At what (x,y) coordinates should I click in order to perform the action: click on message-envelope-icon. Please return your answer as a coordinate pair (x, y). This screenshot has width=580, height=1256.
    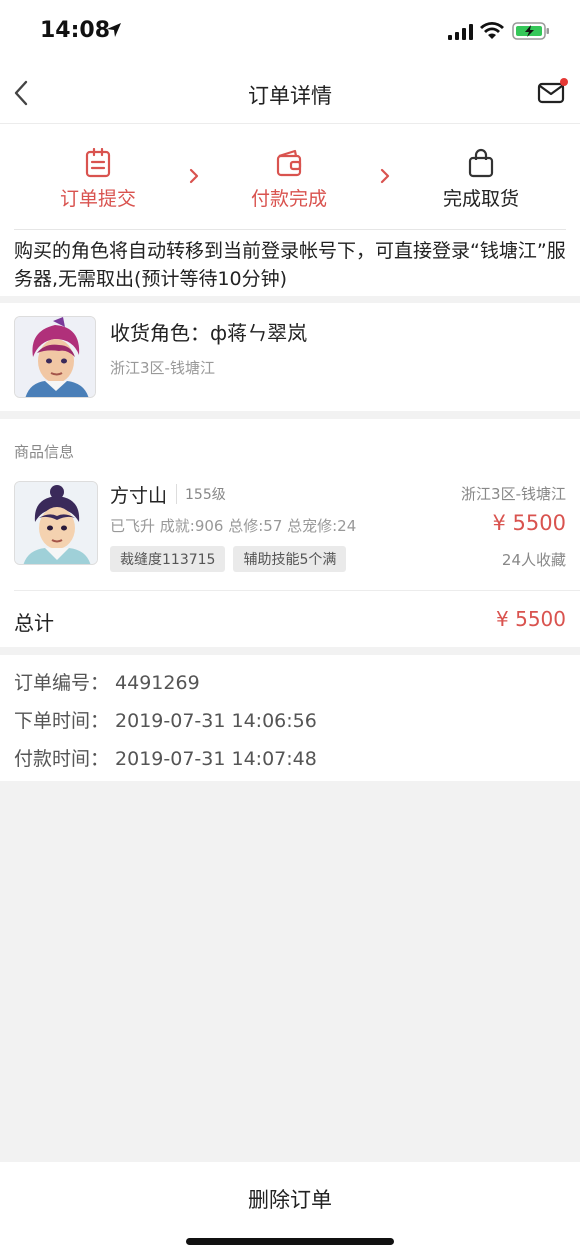
    Looking at the image, I should click on (552, 92).